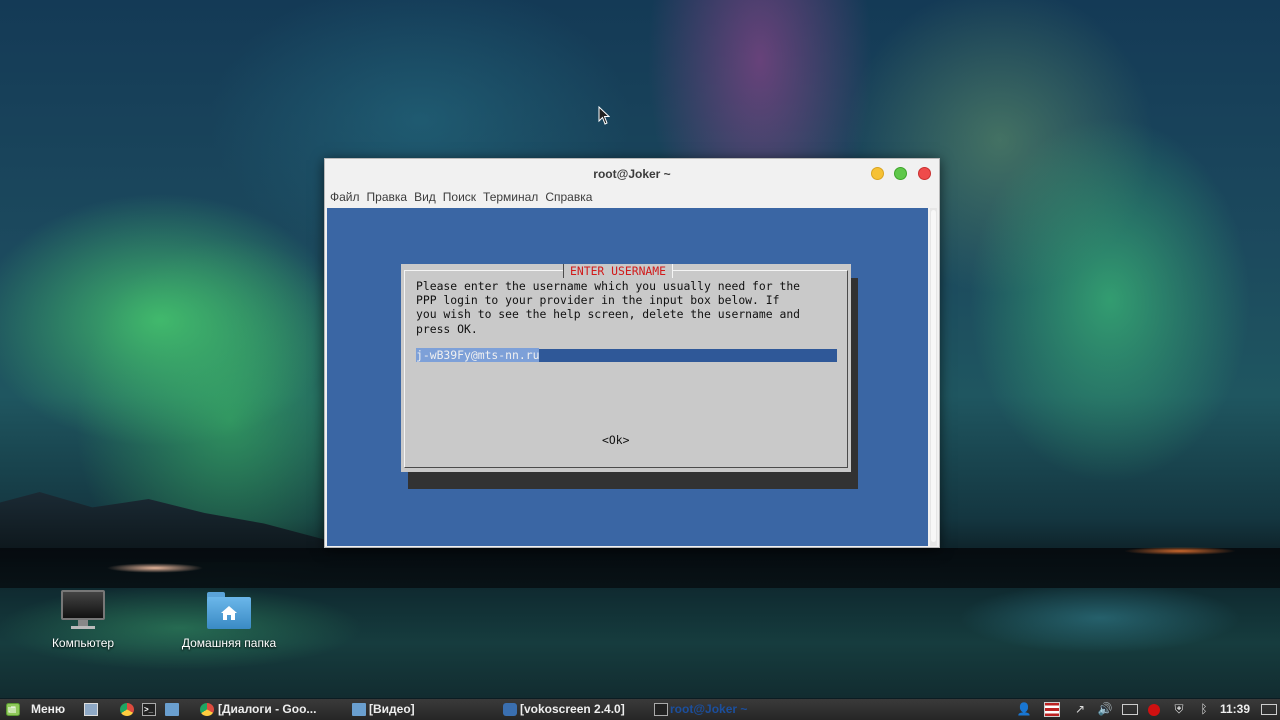 Image resolution: width=1280 pixels, height=720 pixels. What do you see at coordinates (149, 709) in the screenshot?
I see `terminal-launcher-icon: >_` at bounding box center [149, 709].